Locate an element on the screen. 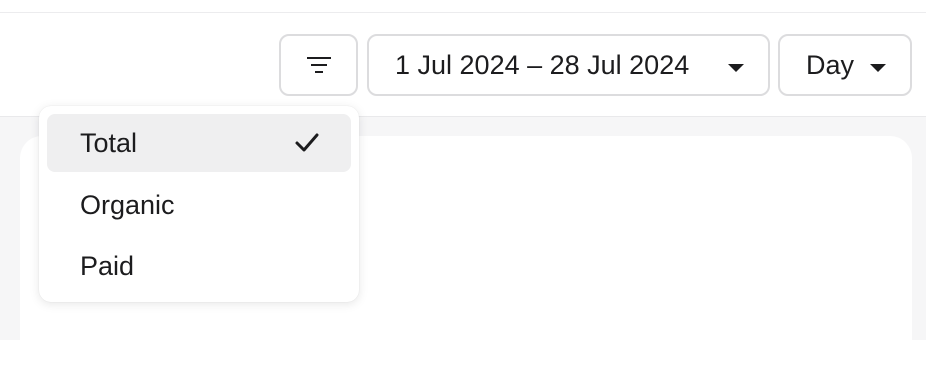  menu-item-label: Organic is located at coordinates (127, 204).